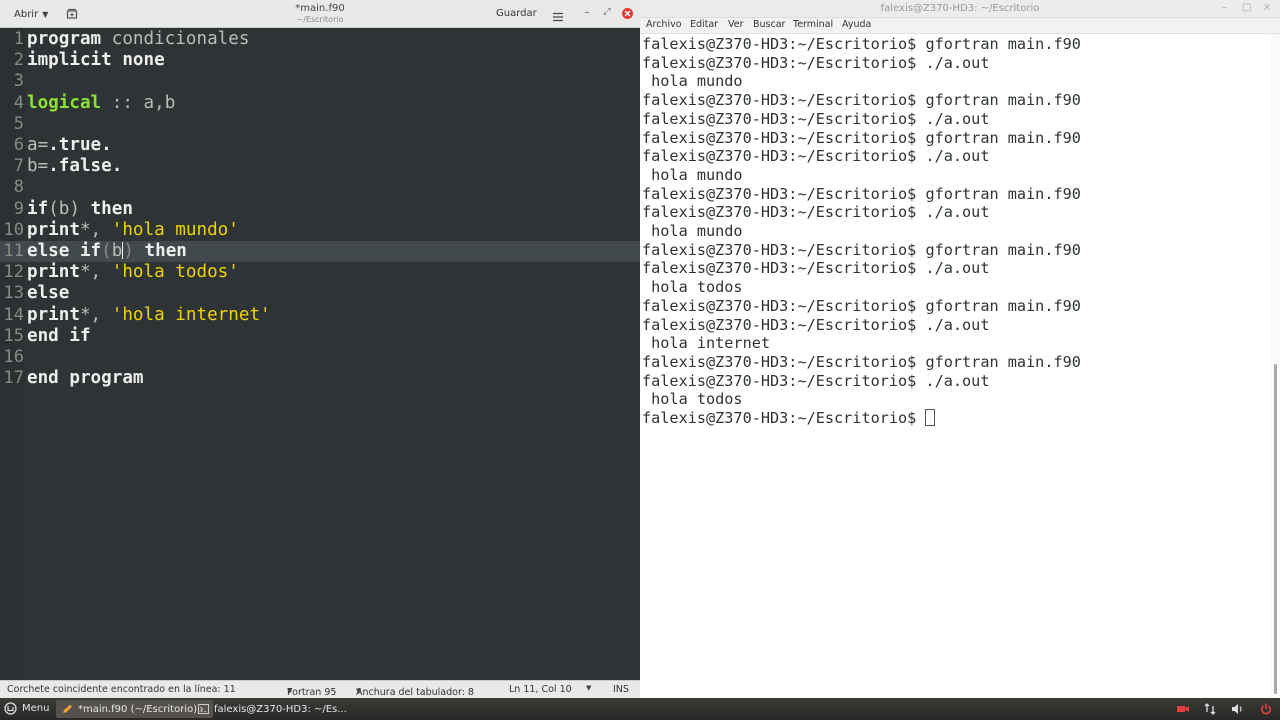 The height and width of the screenshot is (720, 1280). What do you see at coordinates (320, 272) in the screenshot?
I see `code-line: 12 print*, 'hola todos'` at bounding box center [320, 272].